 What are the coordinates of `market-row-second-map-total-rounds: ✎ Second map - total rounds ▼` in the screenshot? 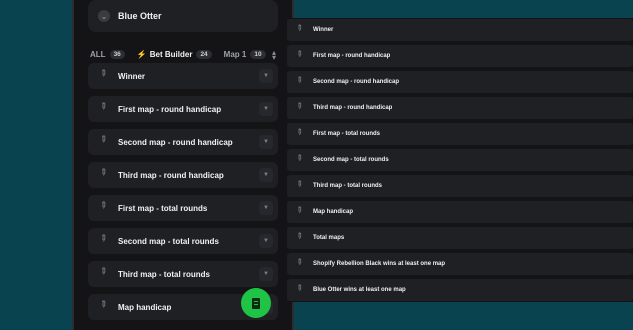 It's located at (183, 241).